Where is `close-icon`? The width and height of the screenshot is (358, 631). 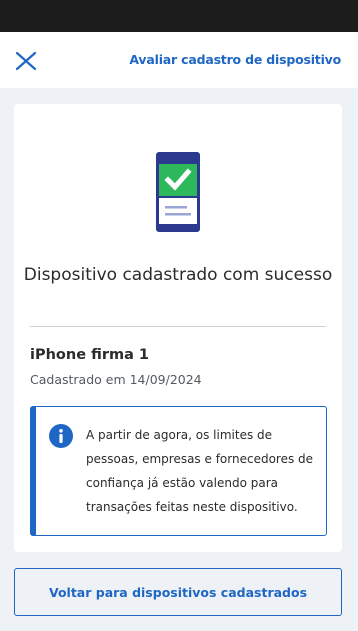
close-icon is located at coordinates (26, 61).